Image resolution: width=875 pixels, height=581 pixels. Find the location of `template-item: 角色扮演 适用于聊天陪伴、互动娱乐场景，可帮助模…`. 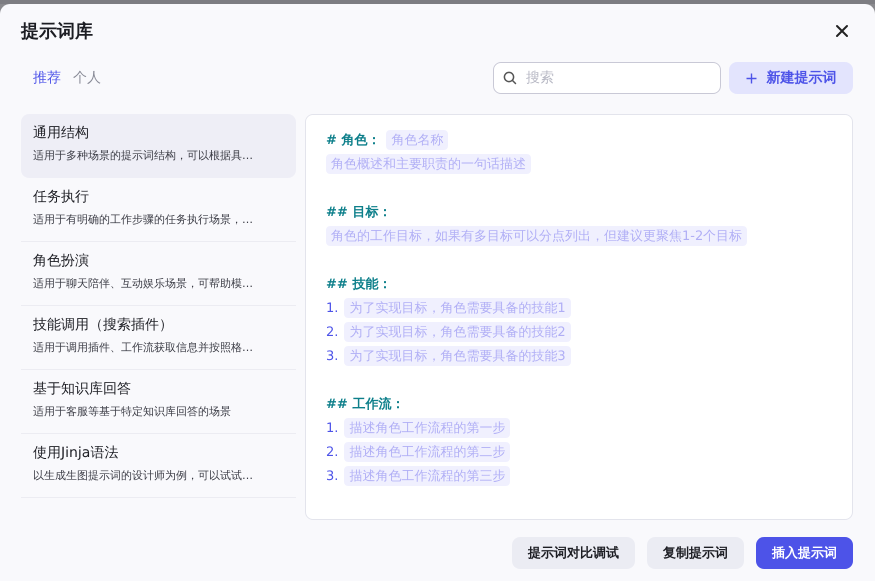

template-item: 角色扮演 适用于聊天陪伴、互动娱乐场景，可帮助模… is located at coordinates (158, 274).